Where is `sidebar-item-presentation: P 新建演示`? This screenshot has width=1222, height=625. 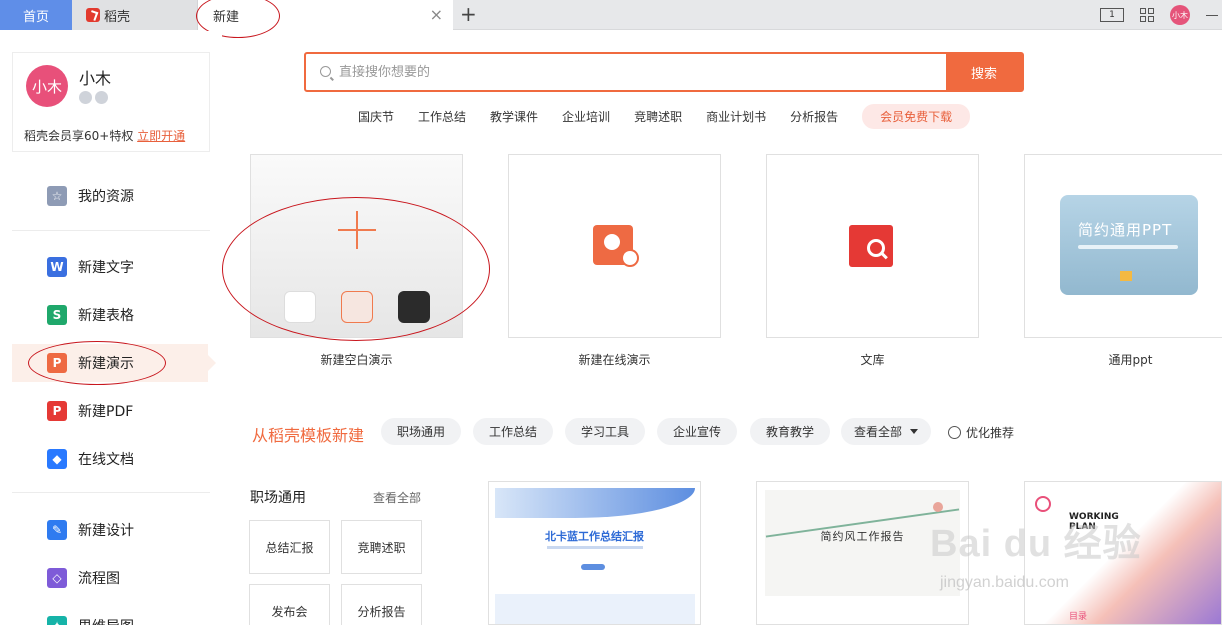 sidebar-item-presentation: P 新建演示 is located at coordinates (114, 363).